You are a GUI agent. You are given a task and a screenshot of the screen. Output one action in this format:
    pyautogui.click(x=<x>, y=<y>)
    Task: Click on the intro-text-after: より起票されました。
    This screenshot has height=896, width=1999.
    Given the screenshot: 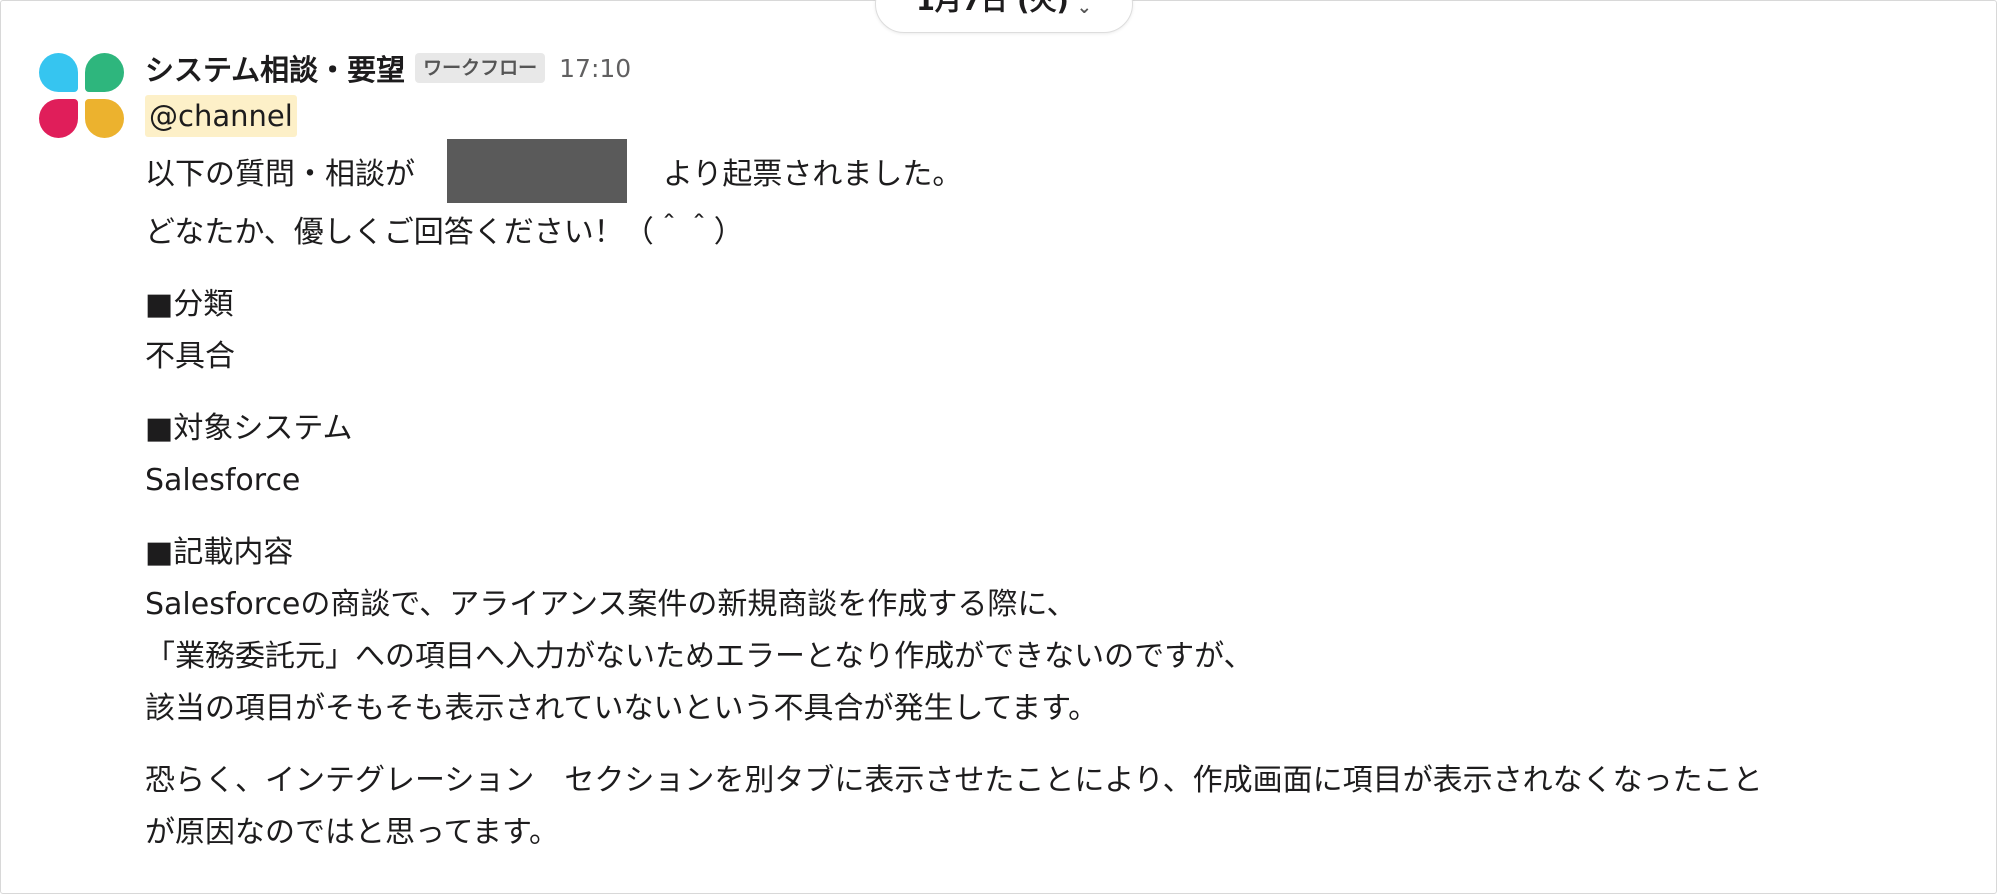 What is the action you would take?
    pyautogui.click(x=813, y=174)
    